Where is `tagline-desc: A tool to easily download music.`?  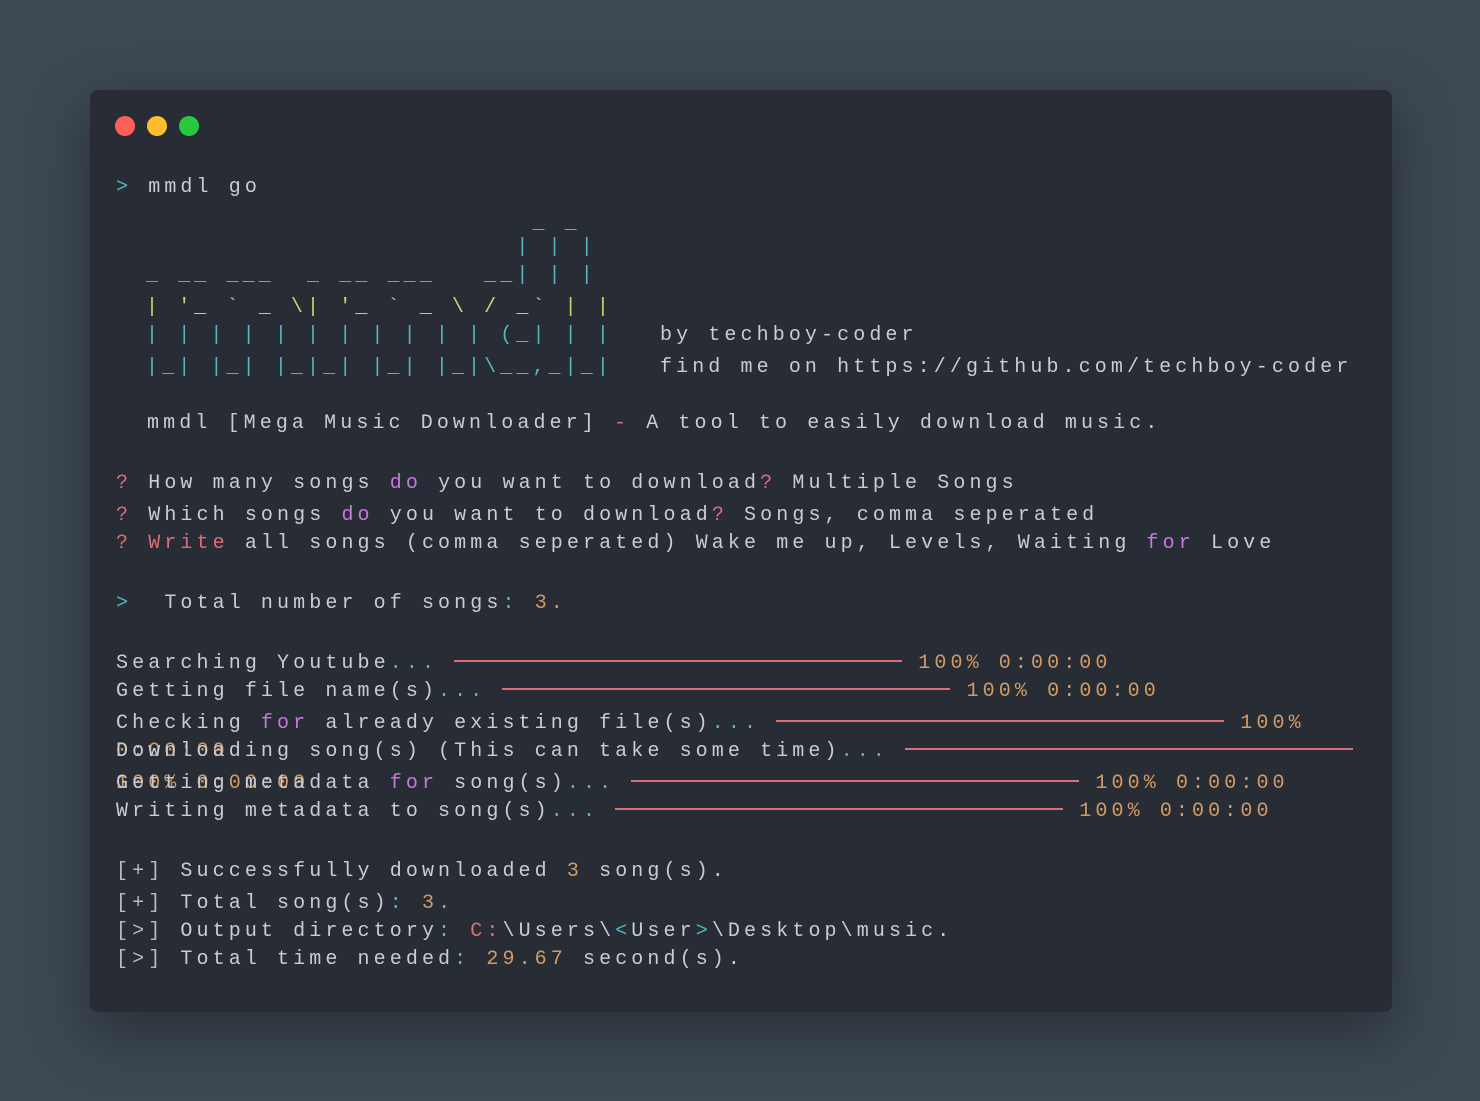 tagline-desc: A tool to easily download music. is located at coordinates (904, 423).